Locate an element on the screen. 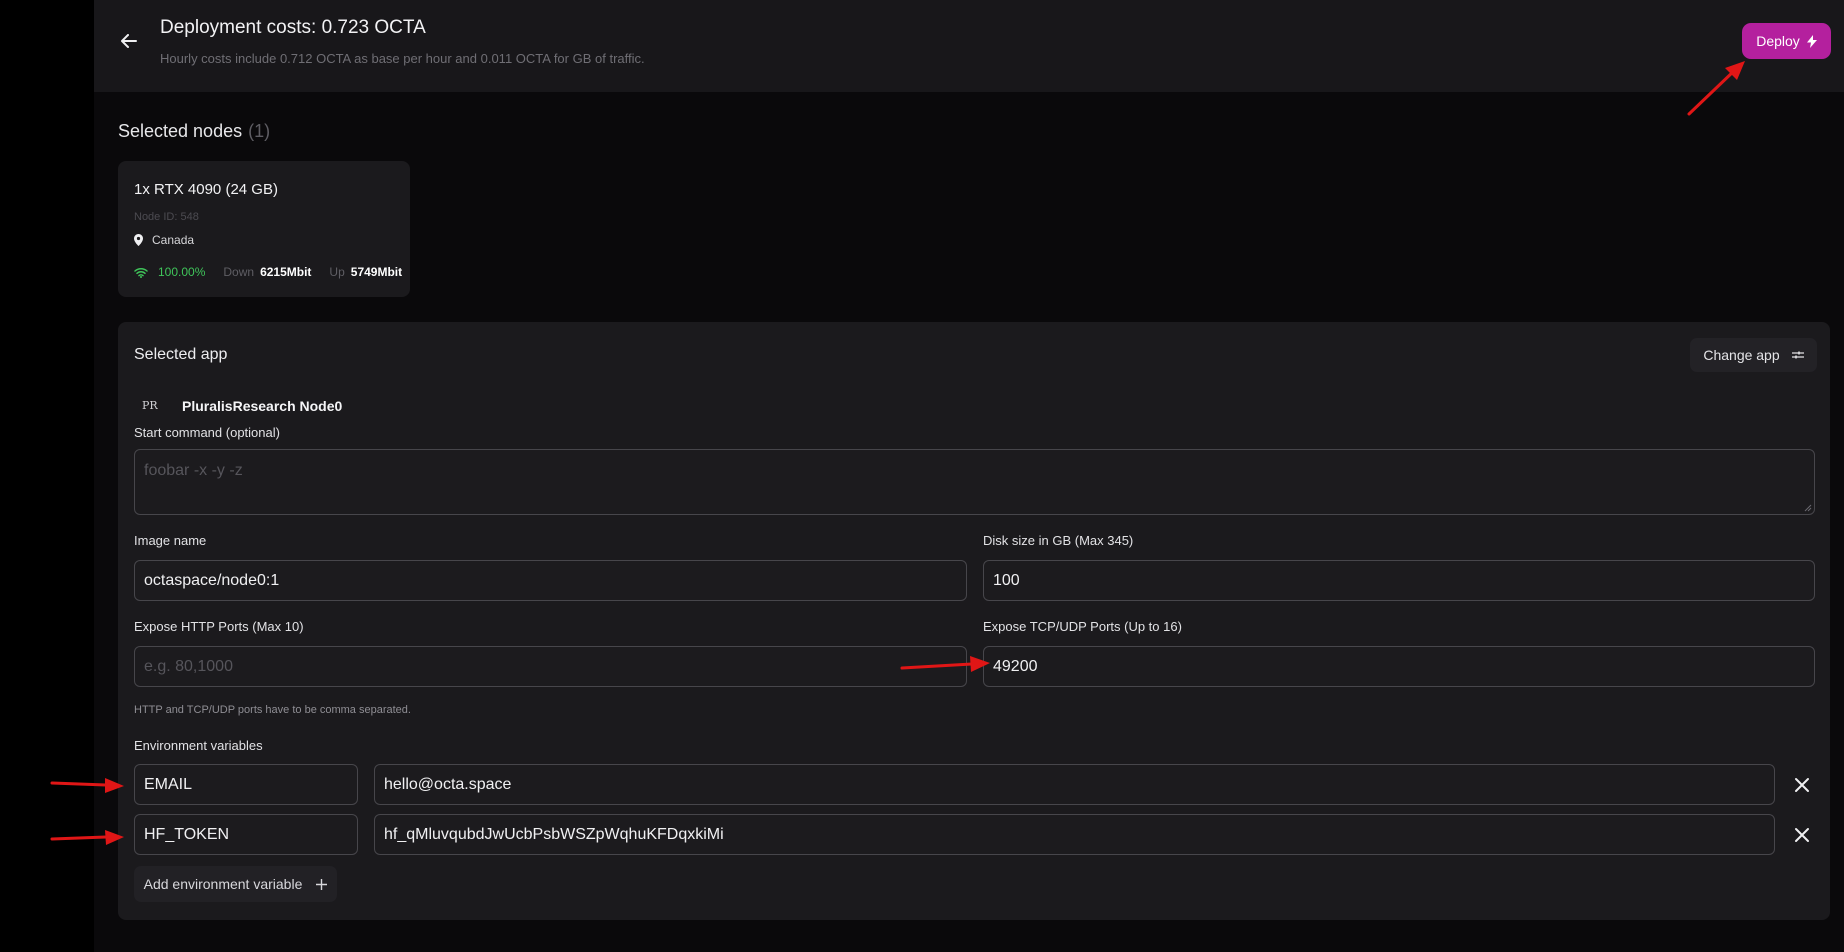 This screenshot has width=1844, height=952. tcp-ports-value: 49200 is located at coordinates (1015, 666).